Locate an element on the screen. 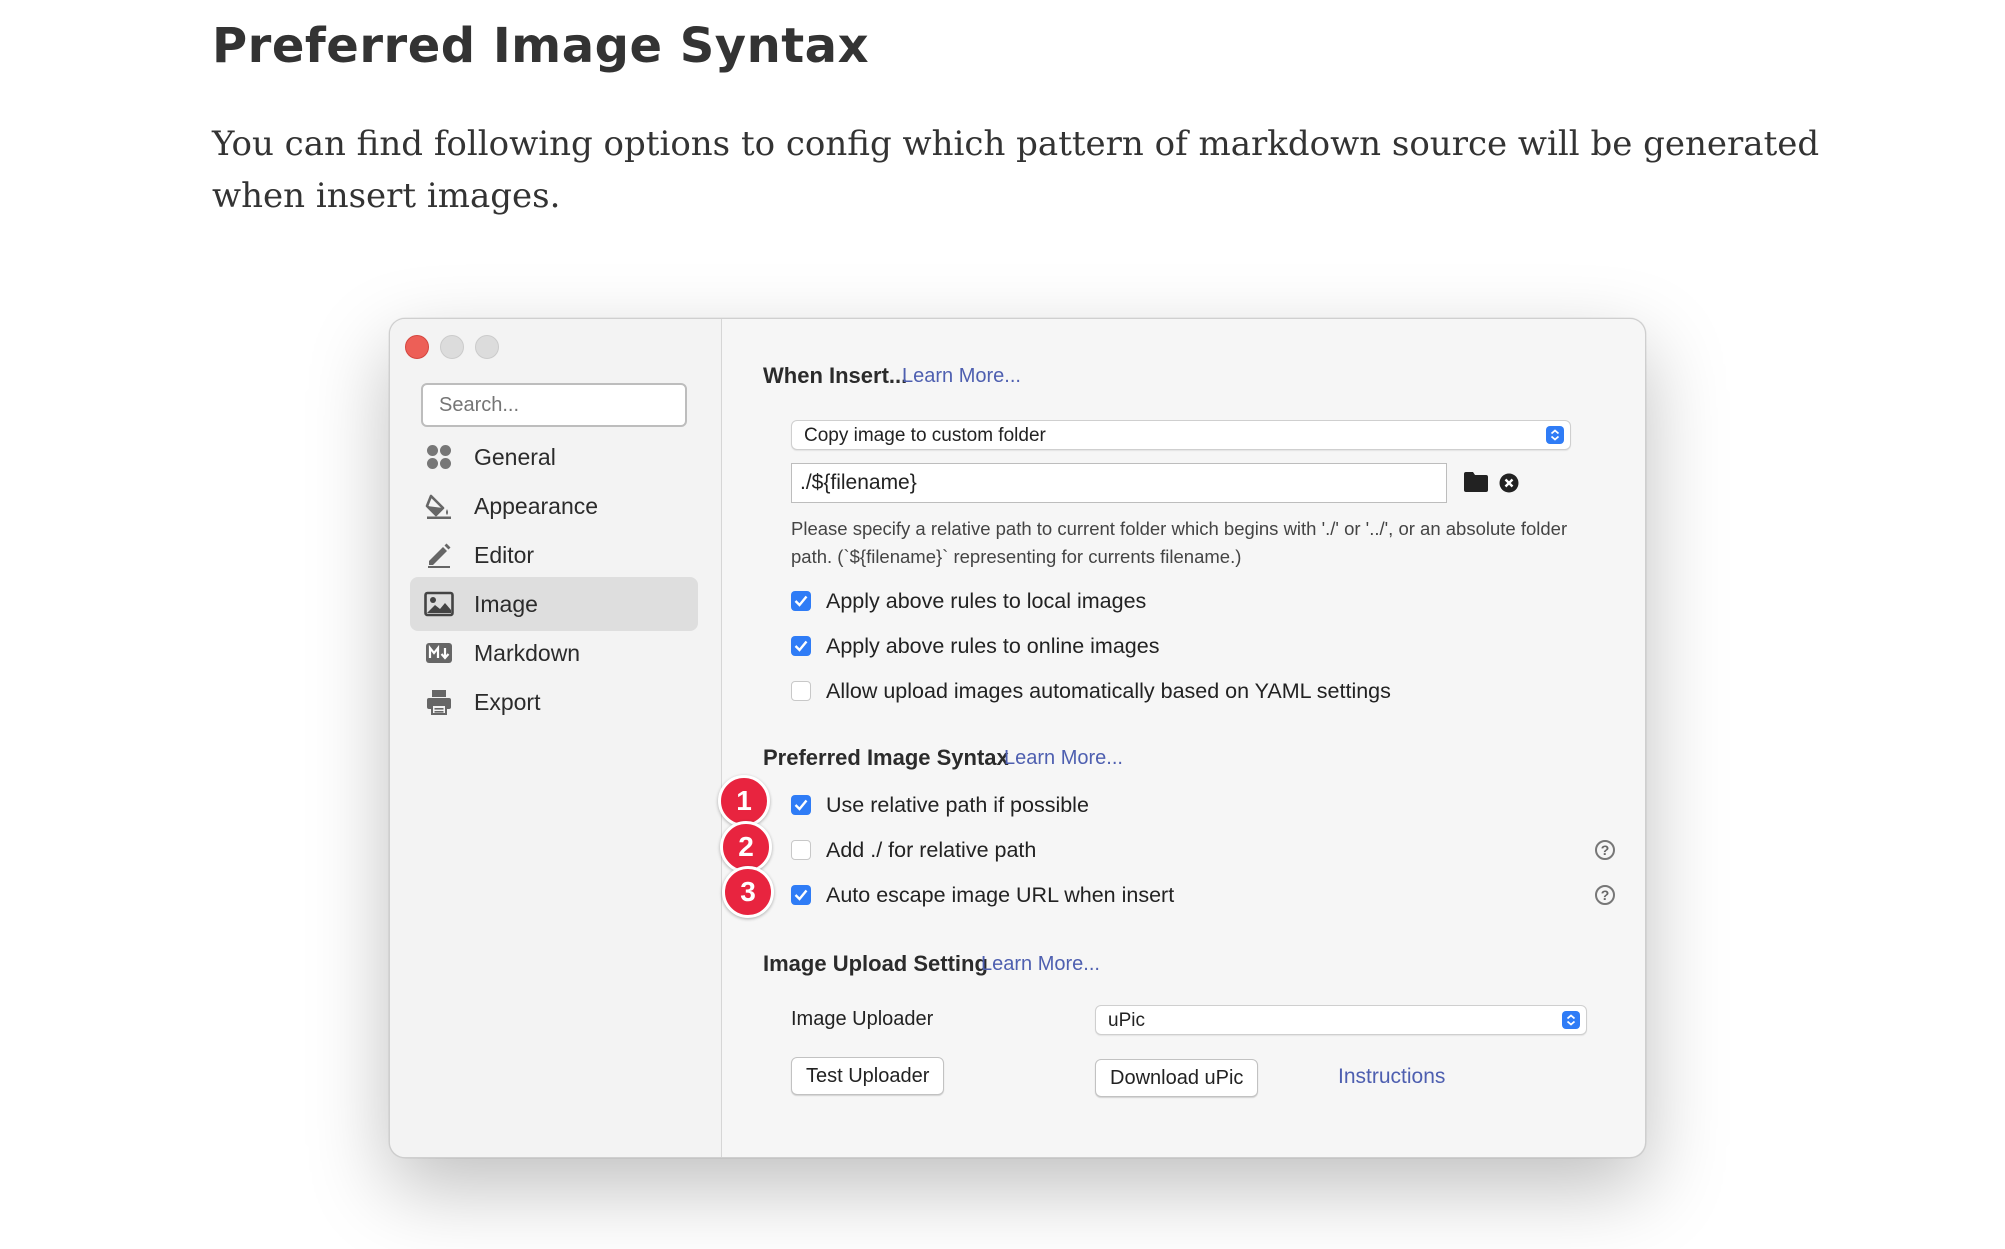 This screenshot has width=2005, height=1249. option-label: Auto escape image URL when insert is located at coordinates (1000, 894).